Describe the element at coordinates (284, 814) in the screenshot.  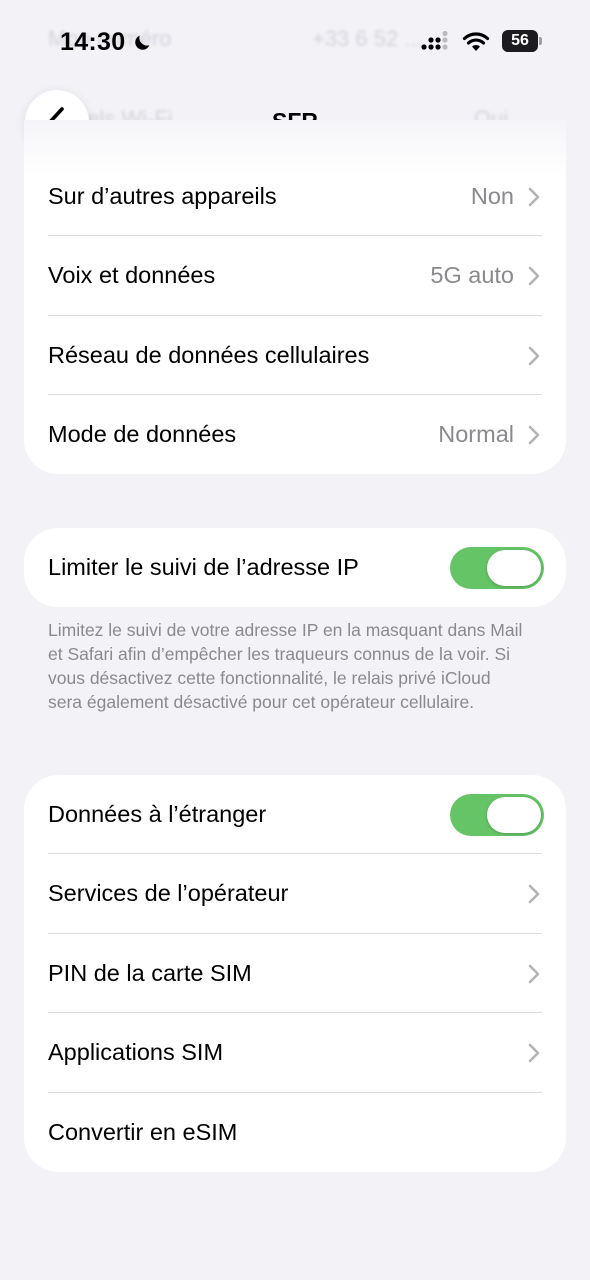
I see `row-data-roaming: Données à l’étranger` at that location.